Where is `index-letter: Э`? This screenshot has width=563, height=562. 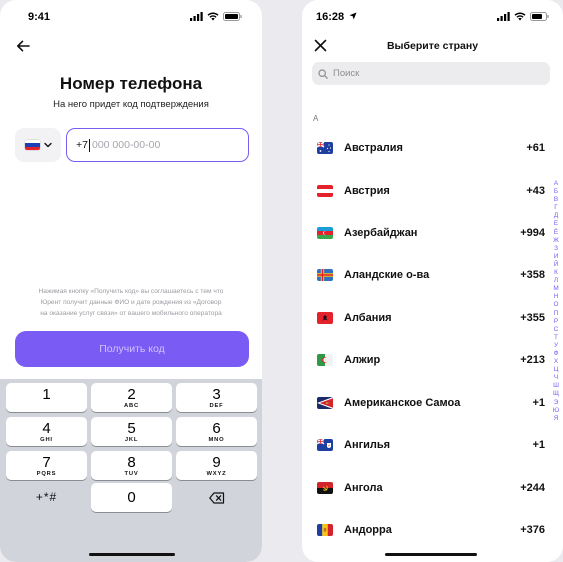 index-letter: Э is located at coordinates (556, 403).